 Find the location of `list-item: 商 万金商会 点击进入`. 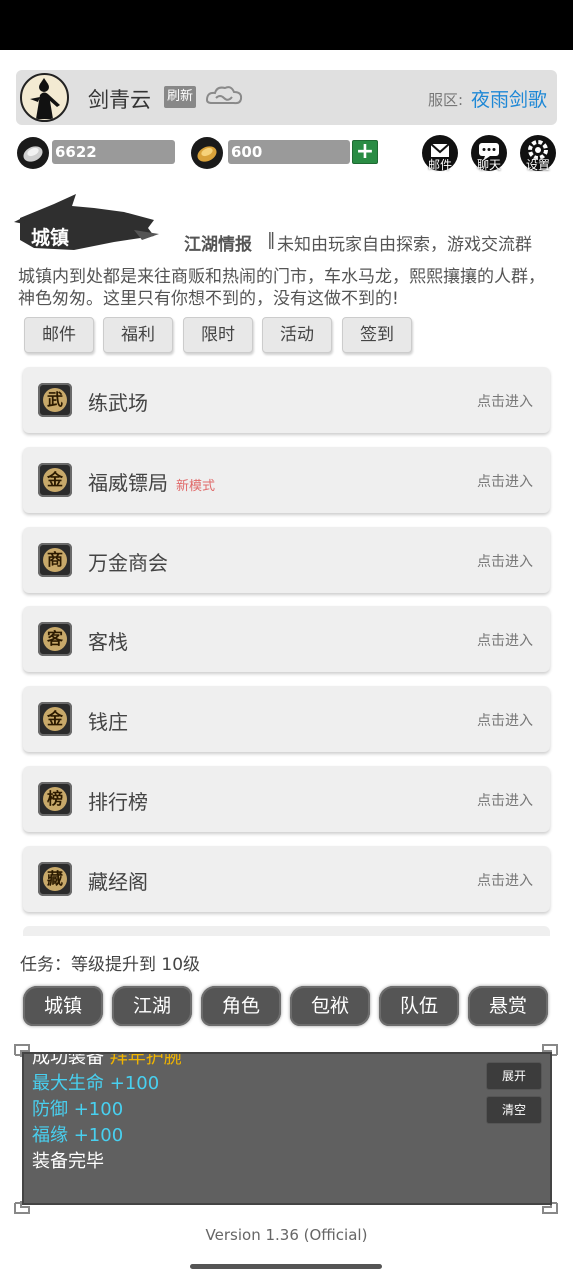

list-item: 商 万金商会 点击进入 is located at coordinates (286, 560).